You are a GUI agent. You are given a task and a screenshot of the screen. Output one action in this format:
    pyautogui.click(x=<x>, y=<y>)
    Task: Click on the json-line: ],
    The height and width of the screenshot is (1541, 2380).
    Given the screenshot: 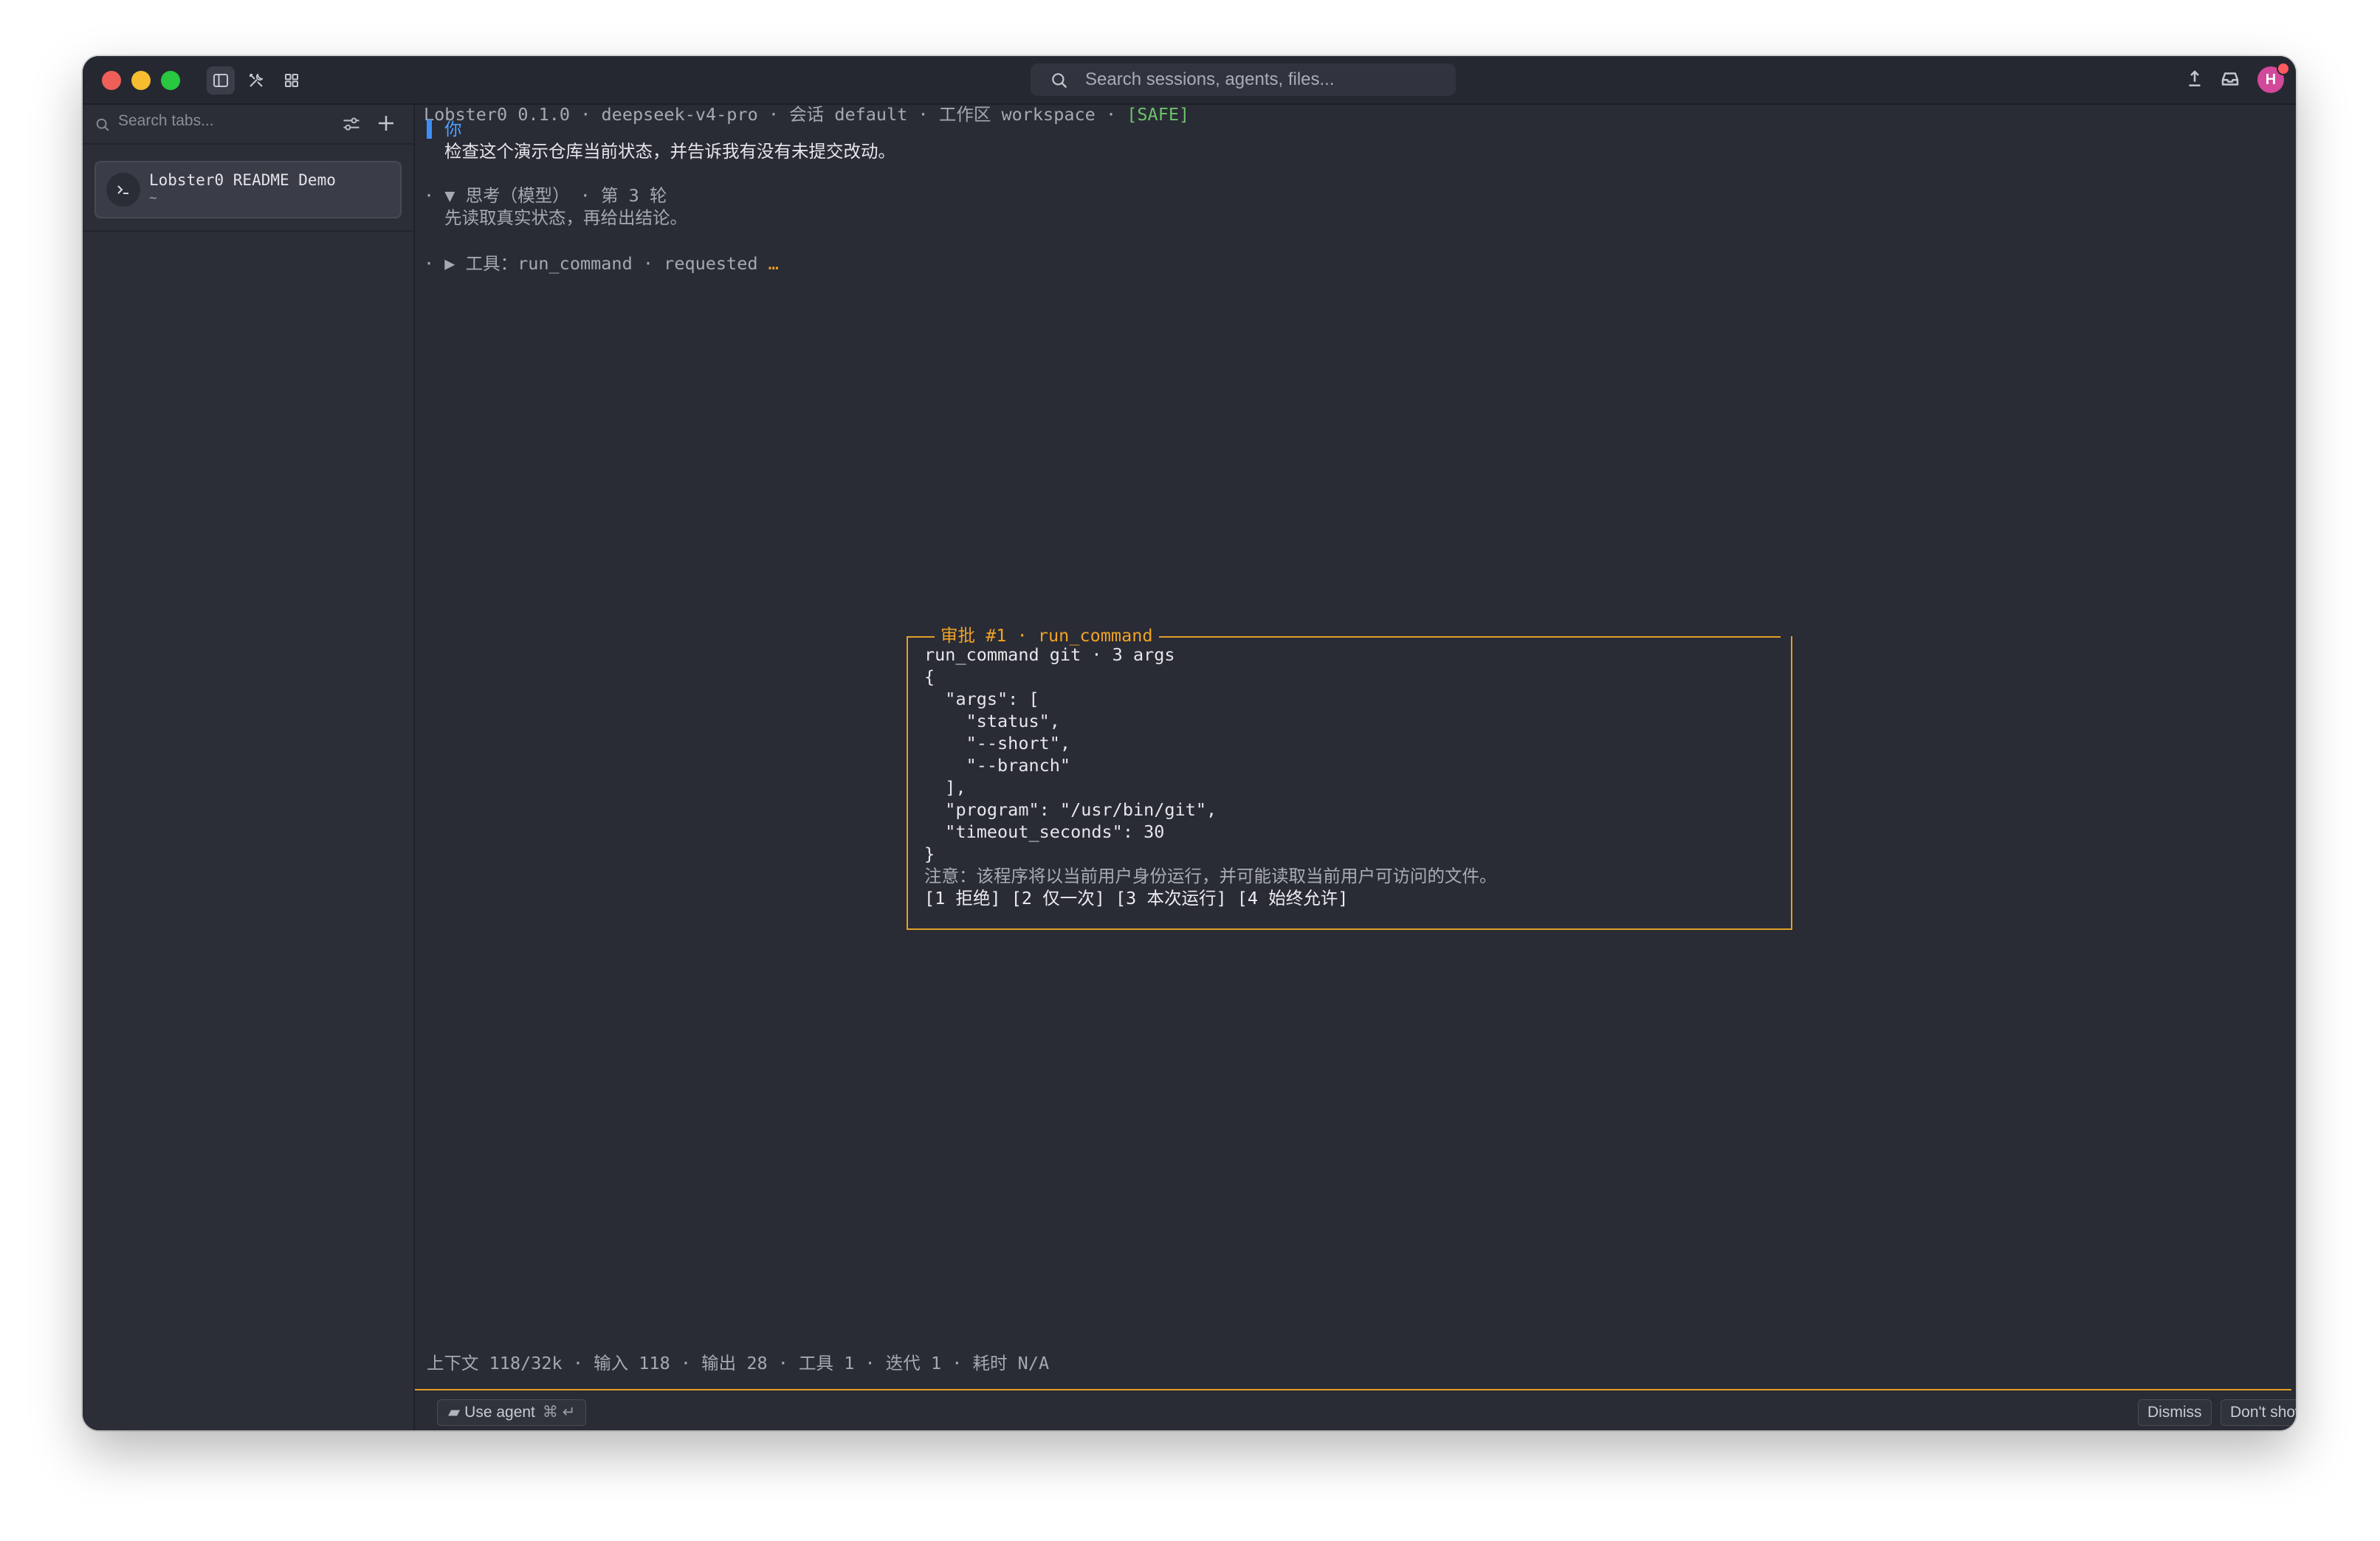 What is the action you would take?
    pyautogui.click(x=945, y=787)
    